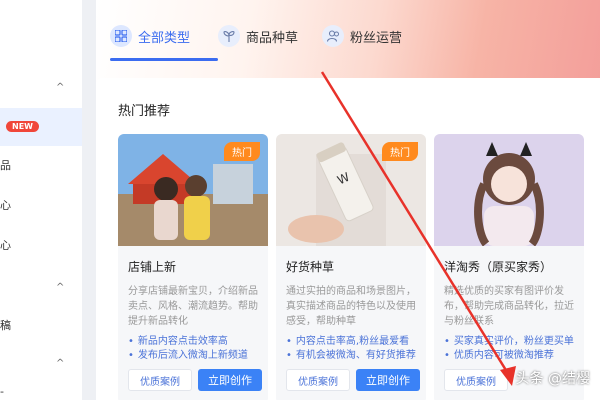 The width and height of the screenshot is (600, 400). I want to click on tab-all-types: 全部类型, so click(150, 36).